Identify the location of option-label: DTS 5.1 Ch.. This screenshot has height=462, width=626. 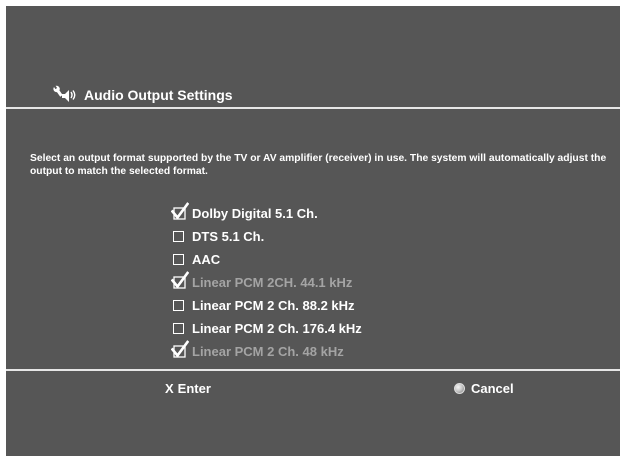
(228, 236).